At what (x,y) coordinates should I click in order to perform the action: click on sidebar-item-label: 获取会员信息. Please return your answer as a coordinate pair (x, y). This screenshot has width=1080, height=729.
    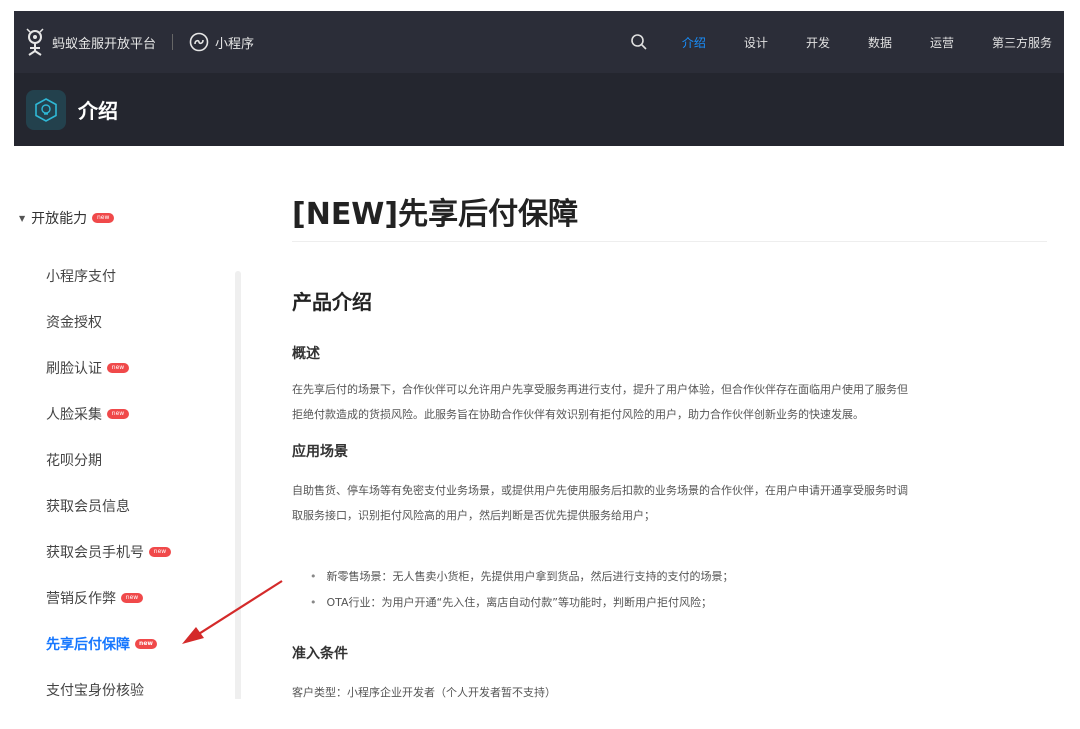
    Looking at the image, I should click on (88, 507).